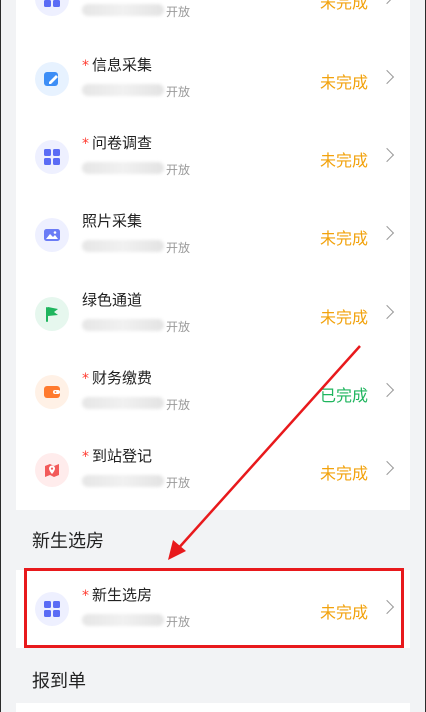 This screenshot has width=426, height=712. Describe the element at coordinates (59, 681) in the screenshot. I see `section-heading-report: 报到单` at that location.